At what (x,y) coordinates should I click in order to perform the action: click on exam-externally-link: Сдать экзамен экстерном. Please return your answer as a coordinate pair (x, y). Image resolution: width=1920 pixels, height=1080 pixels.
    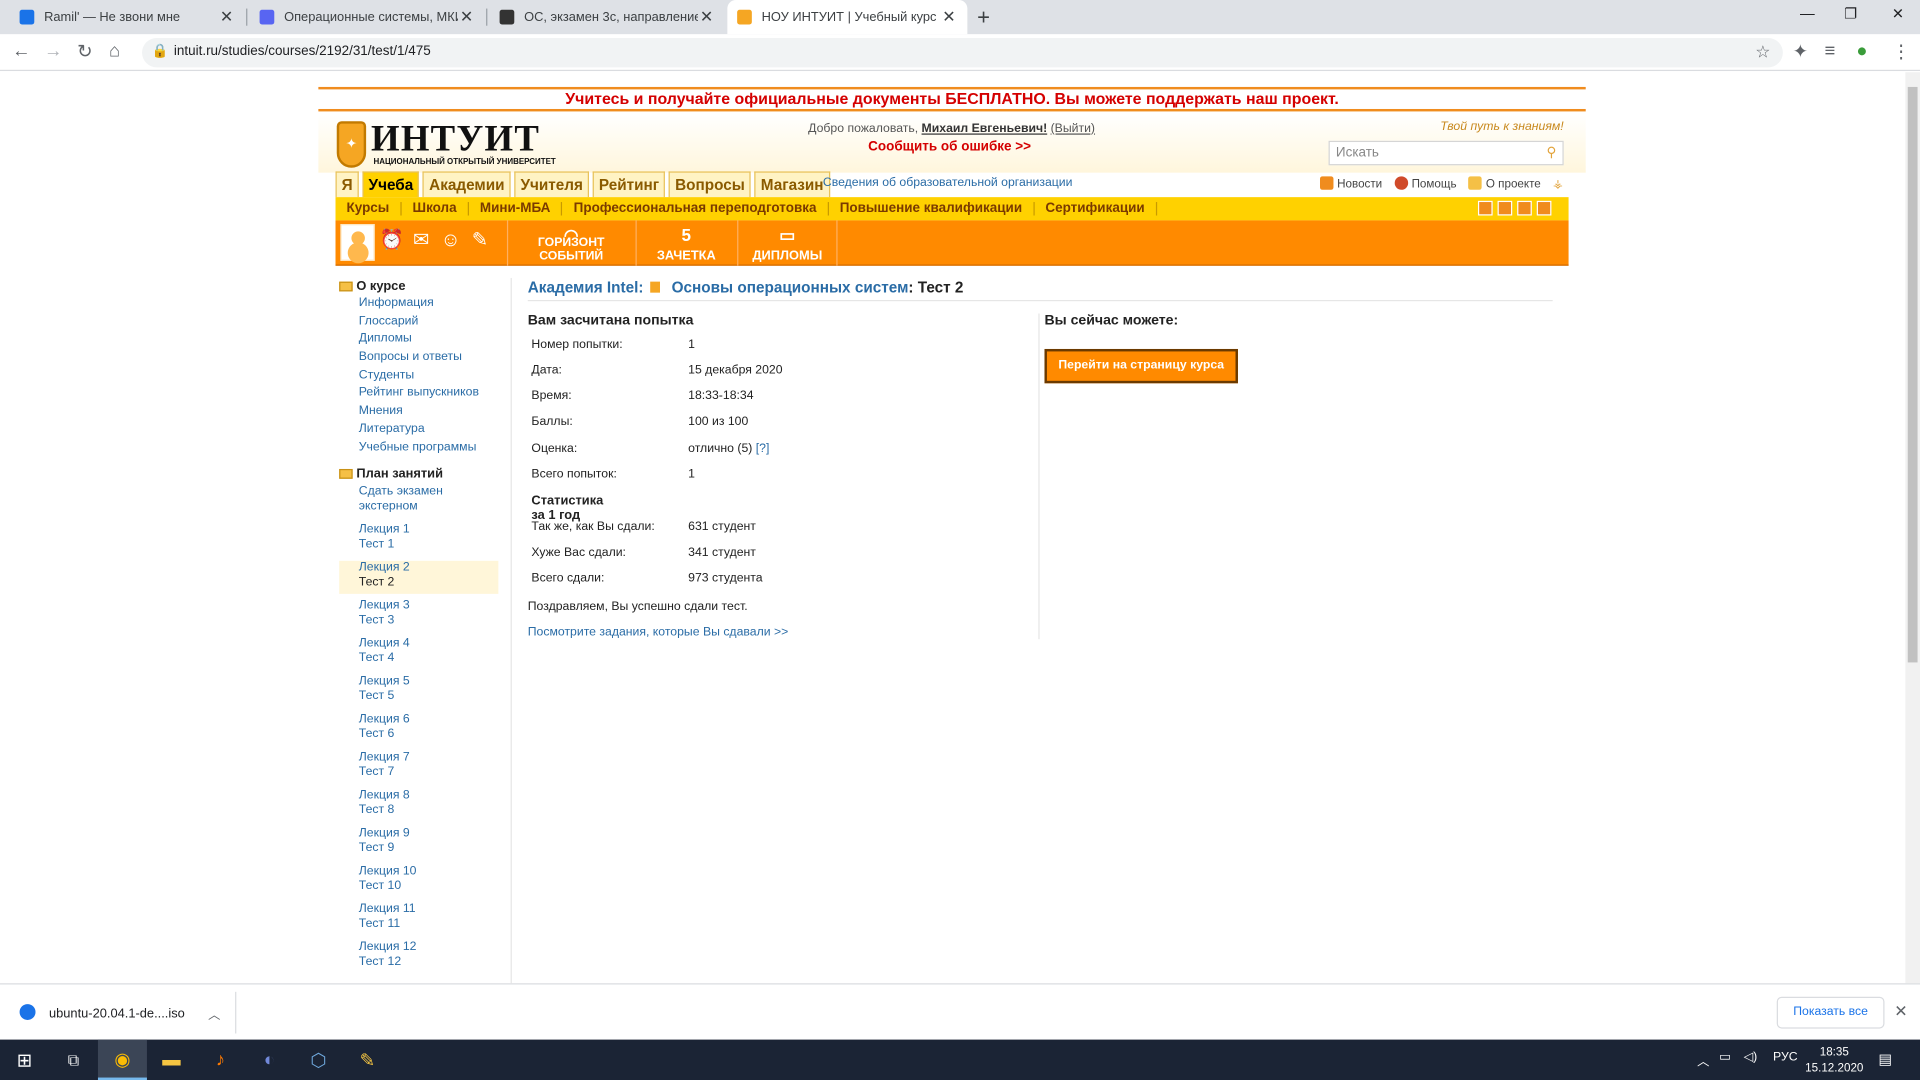
    Looking at the image, I should click on (418, 501).